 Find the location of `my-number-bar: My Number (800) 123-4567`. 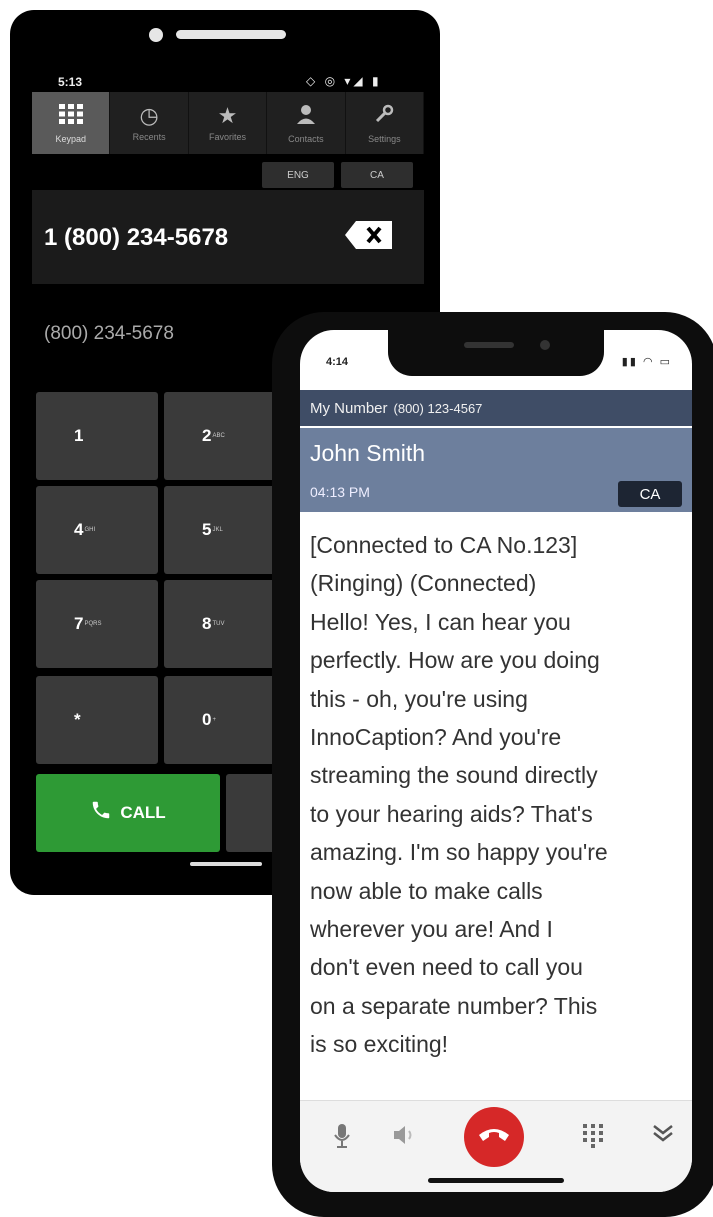

my-number-bar: My Number (800) 123-4567 is located at coordinates (496, 408).